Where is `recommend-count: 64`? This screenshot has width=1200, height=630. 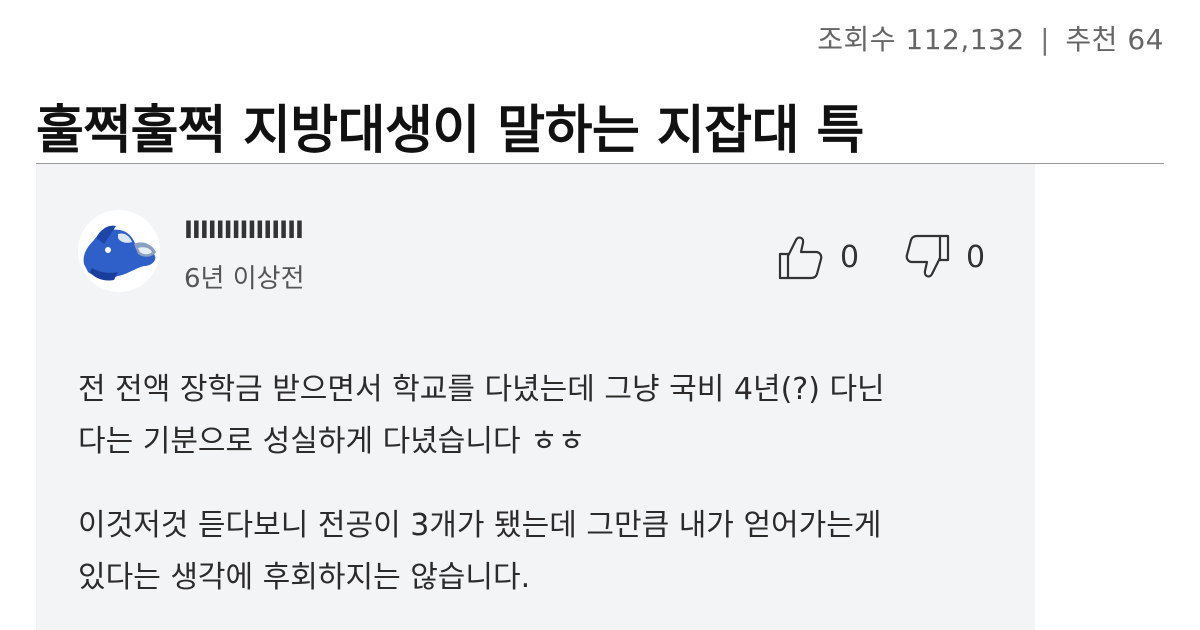
recommend-count: 64 is located at coordinates (1145, 39).